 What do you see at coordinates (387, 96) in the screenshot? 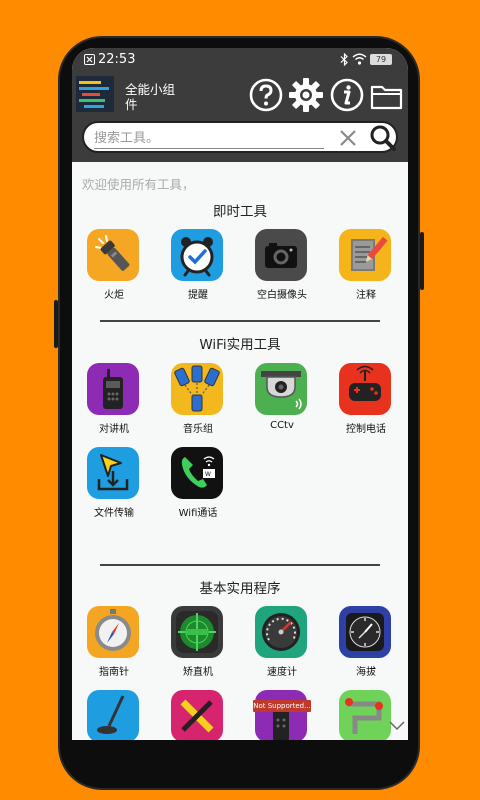
I see `folder-icon` at bounding box center [387, 96].